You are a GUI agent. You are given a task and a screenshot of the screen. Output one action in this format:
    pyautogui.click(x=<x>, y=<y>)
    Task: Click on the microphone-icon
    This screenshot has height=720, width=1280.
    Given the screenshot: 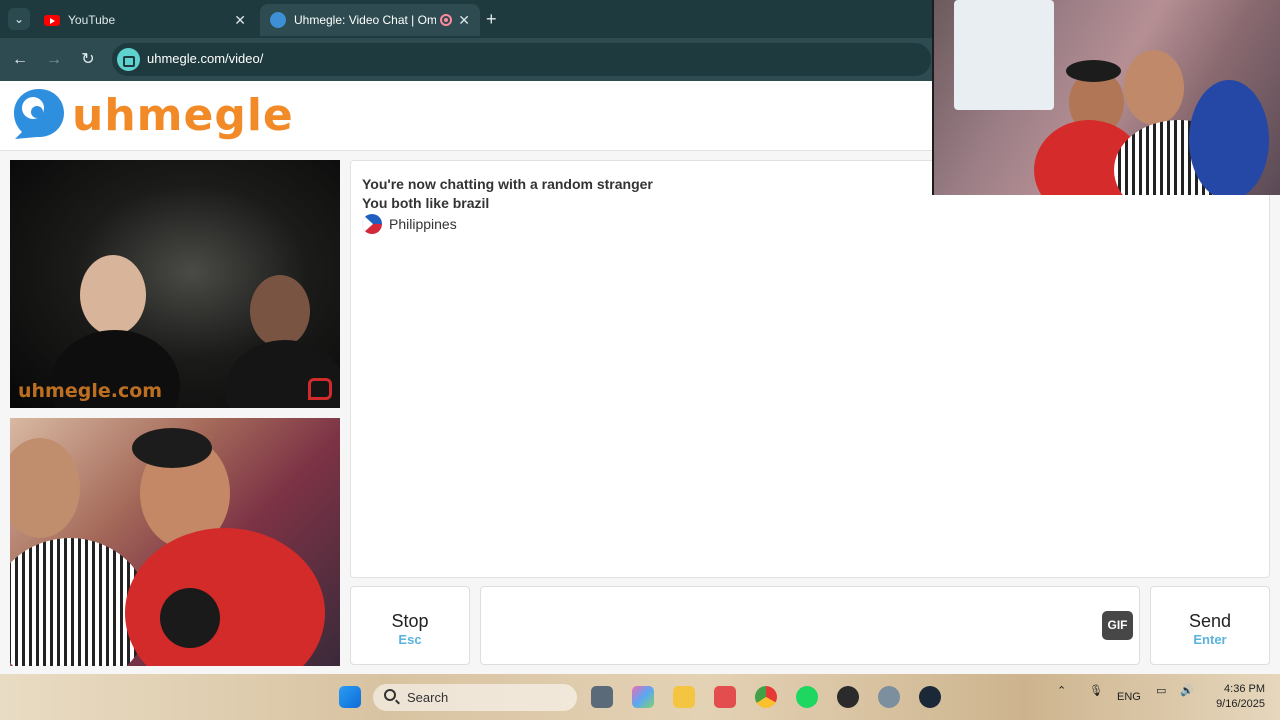 What is the action you would take?
    pyautogui.click(x=190, y=618)
    